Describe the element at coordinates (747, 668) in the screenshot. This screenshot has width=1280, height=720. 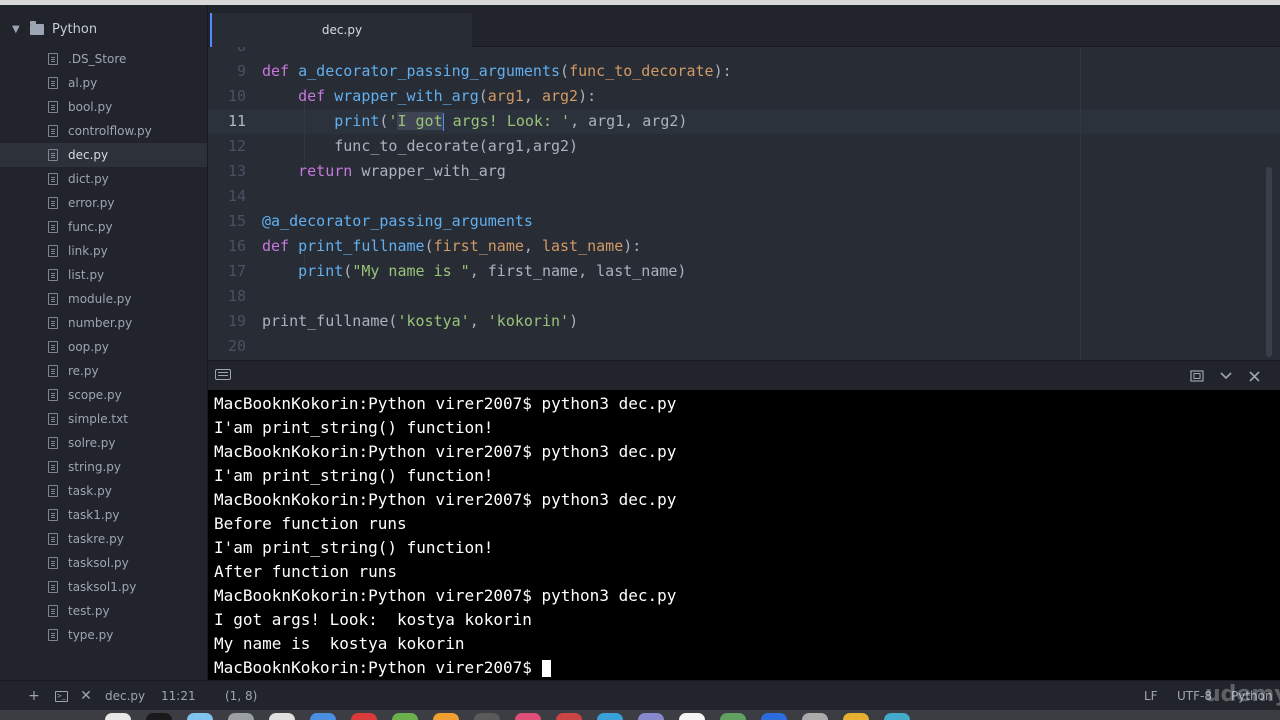
I see `terminal-line: MacBooknKokorin:Python virer2007$` at that location.